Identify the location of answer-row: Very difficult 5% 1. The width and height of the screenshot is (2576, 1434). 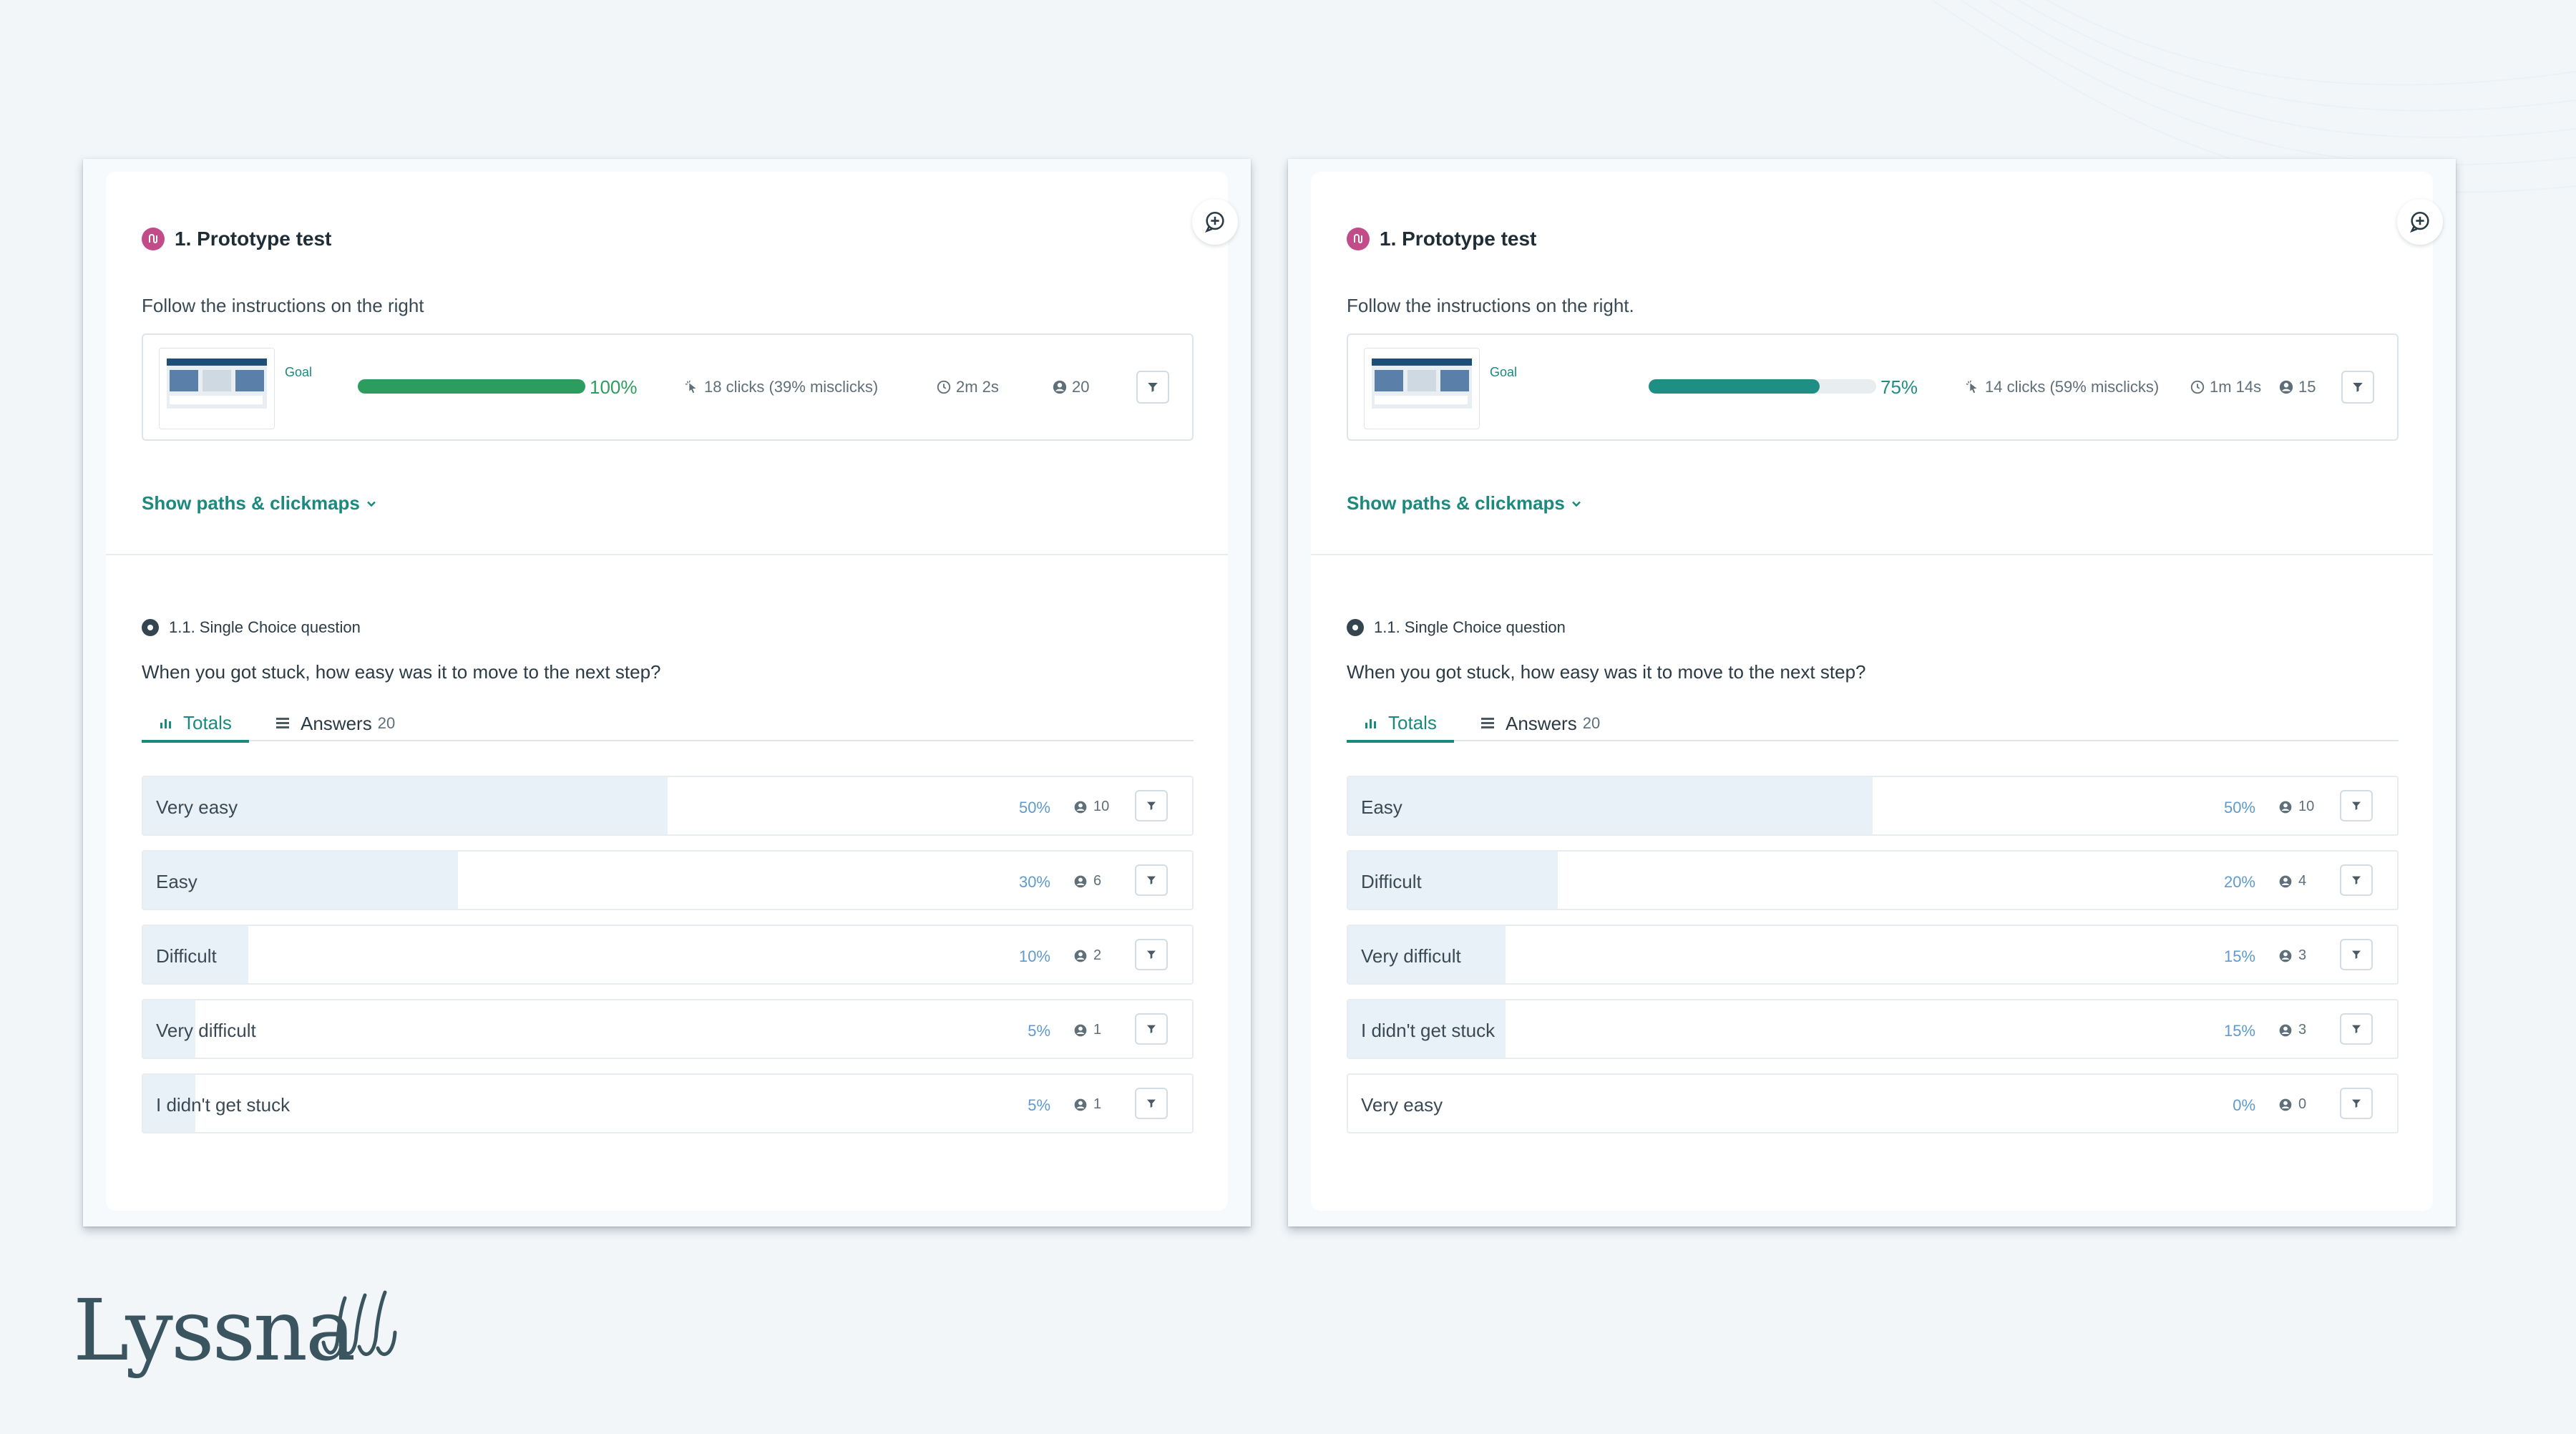
(668, 1029).